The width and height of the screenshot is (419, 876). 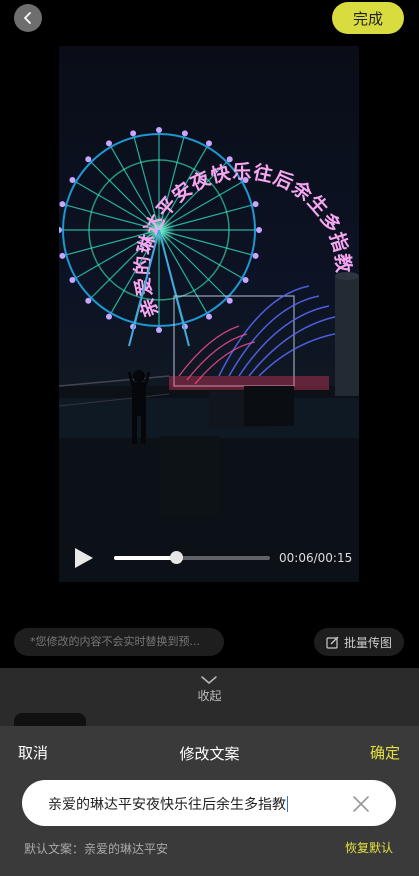 What do you see at coordinates (287, 804) in the screenshot?
I see `text-cursor` at bounding box center [287, 804].